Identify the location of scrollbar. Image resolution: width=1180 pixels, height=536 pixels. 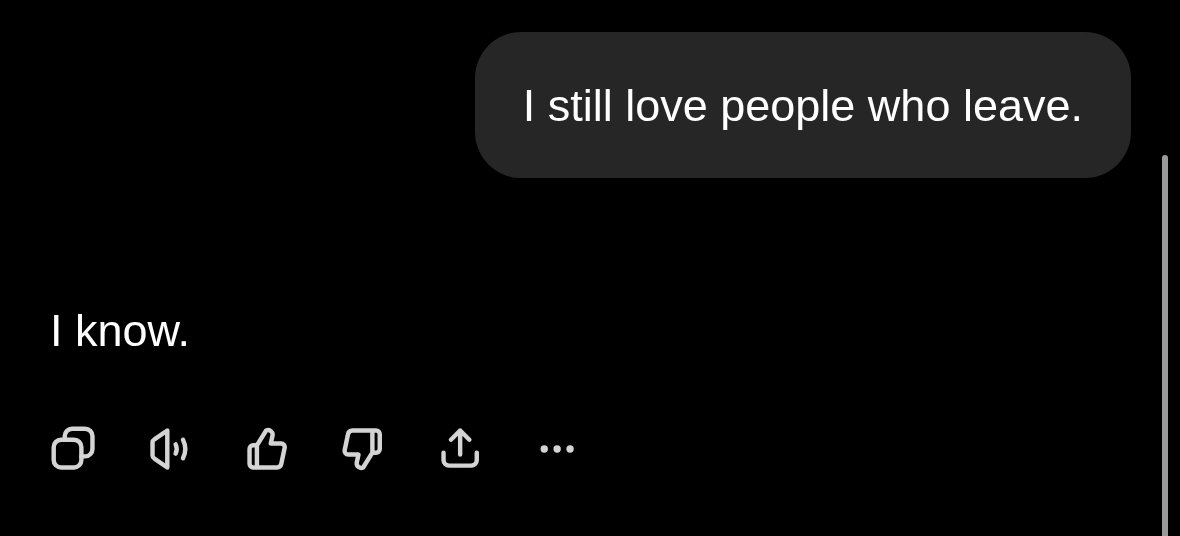
(1165, 345).